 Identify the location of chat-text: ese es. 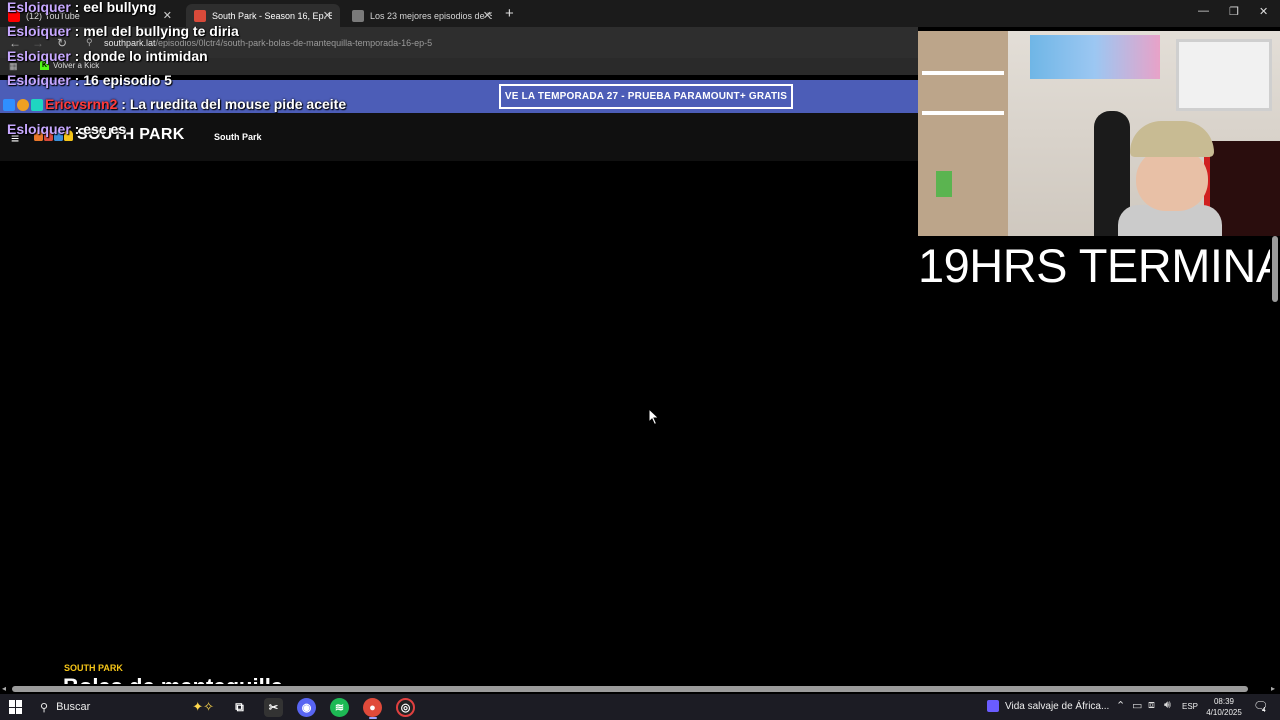
(105, 129).